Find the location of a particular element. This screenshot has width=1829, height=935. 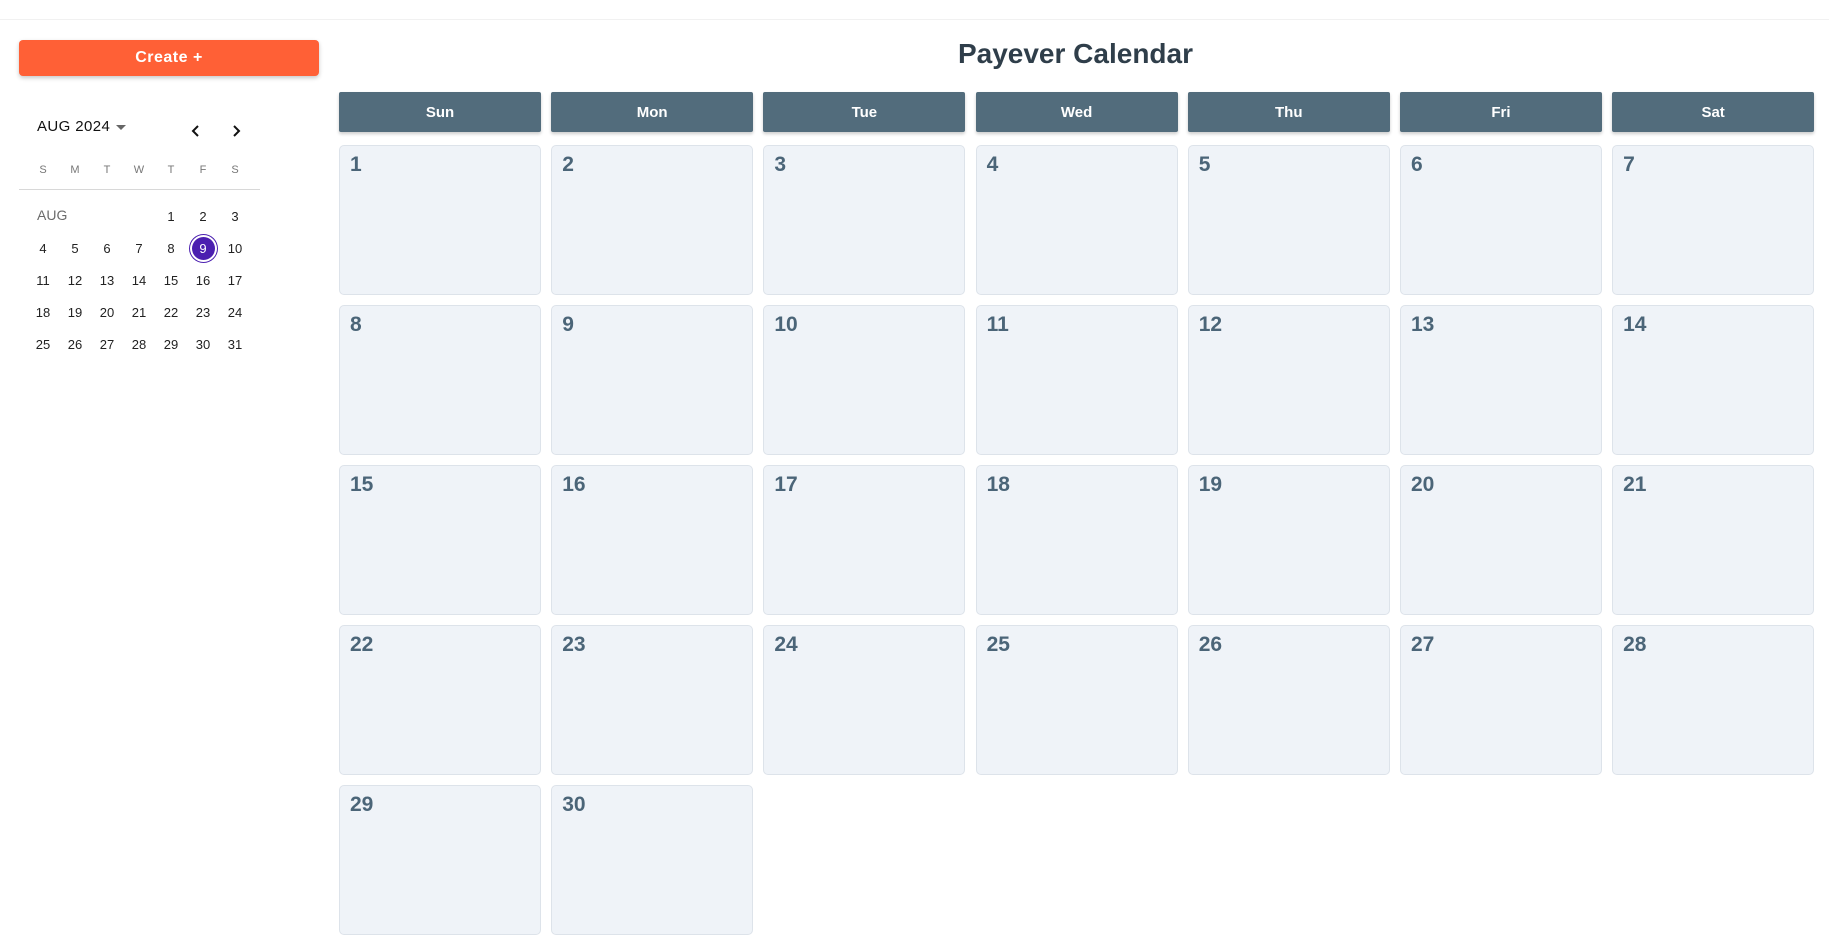

day-cell: 26 is located at coordinates (1288, 700).